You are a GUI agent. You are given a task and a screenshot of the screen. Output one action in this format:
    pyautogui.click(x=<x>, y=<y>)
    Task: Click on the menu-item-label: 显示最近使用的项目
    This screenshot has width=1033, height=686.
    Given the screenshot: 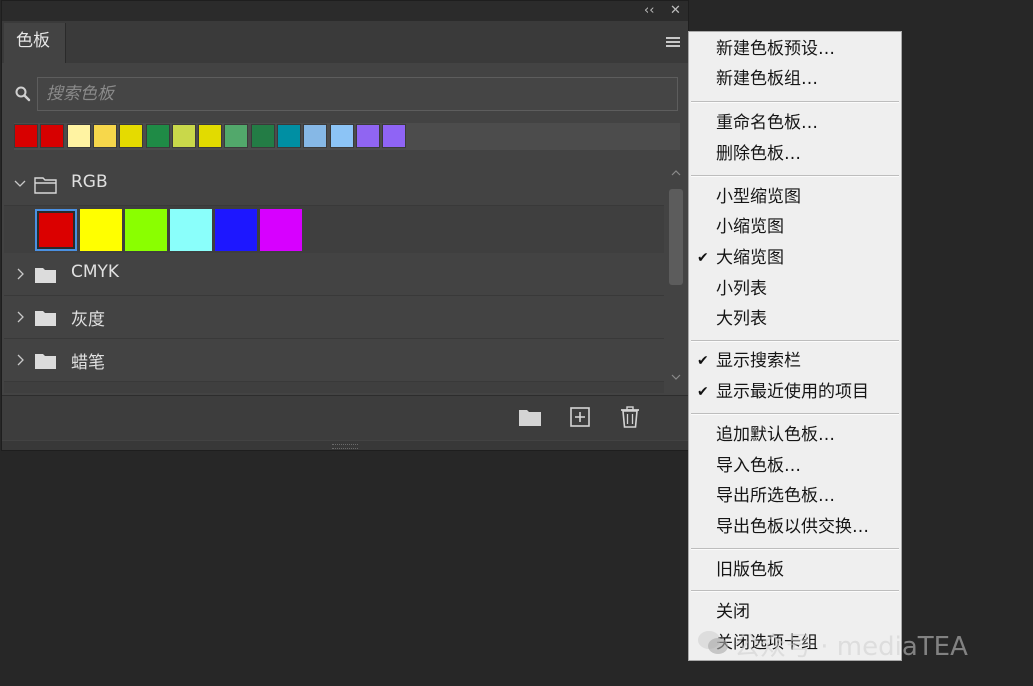 What is the action you would take?
    pyautogui.click(x=792, y=392)
    